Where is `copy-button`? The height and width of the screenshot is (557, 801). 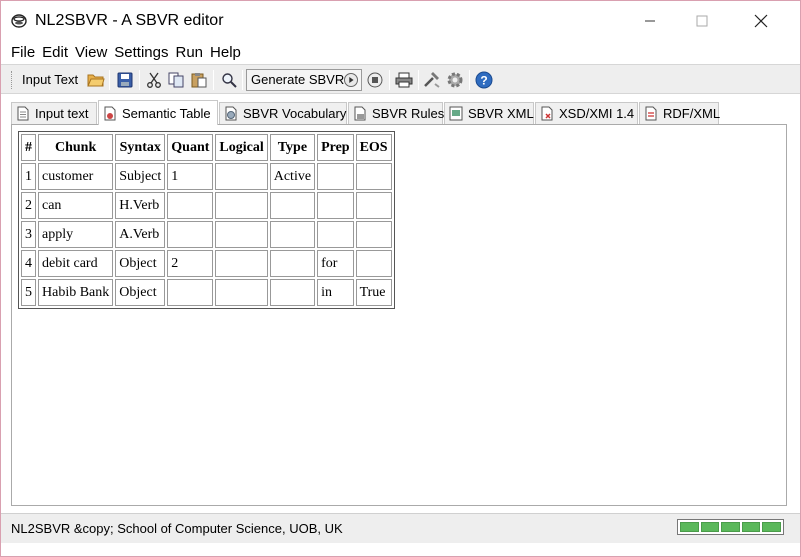 copy-button is located at coordinates (176, 80).